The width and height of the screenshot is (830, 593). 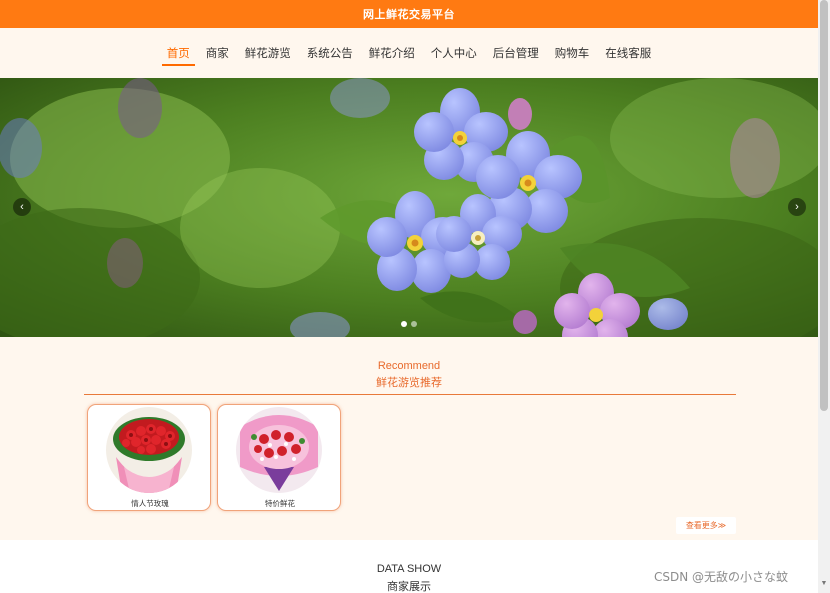 I want to click on carousel-prev-button: ‹, so click(x=22, y=207).